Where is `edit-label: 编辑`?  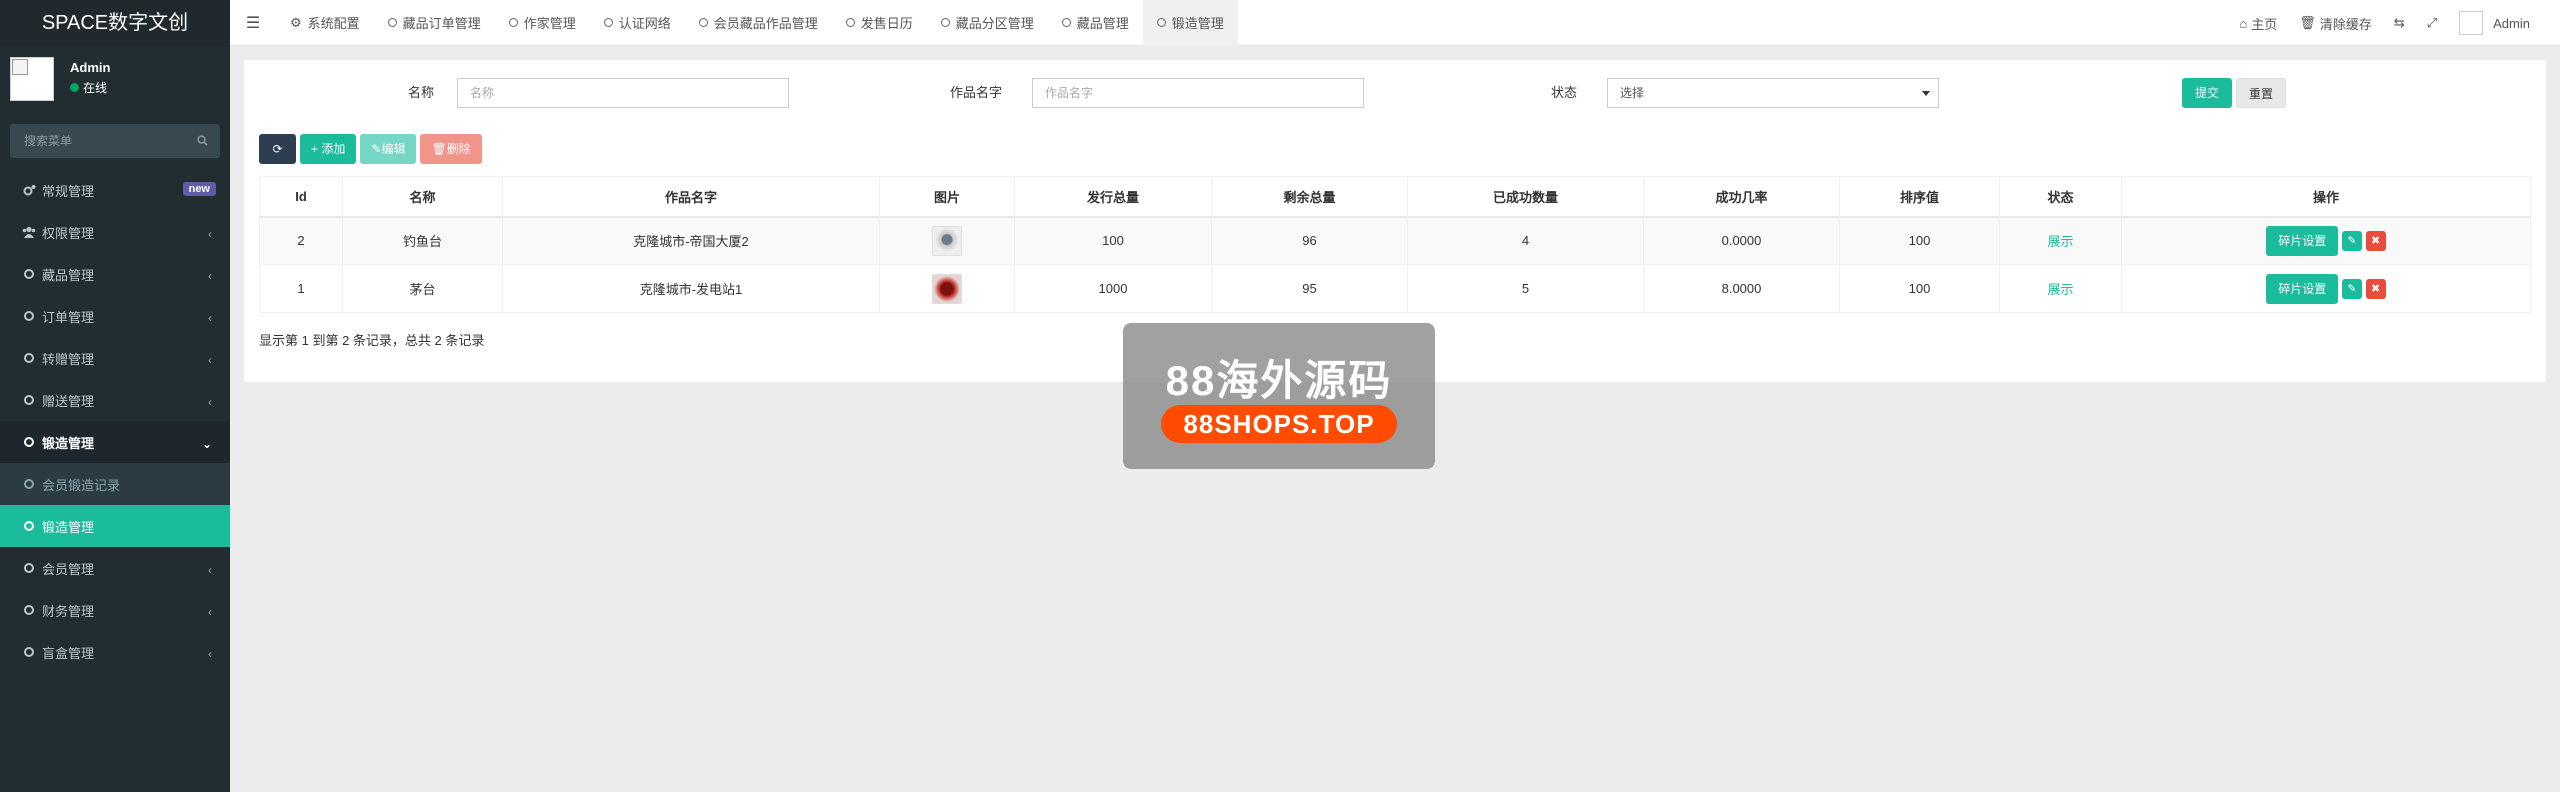 edit-label: 编辑 is located at coordinates (393, 149).